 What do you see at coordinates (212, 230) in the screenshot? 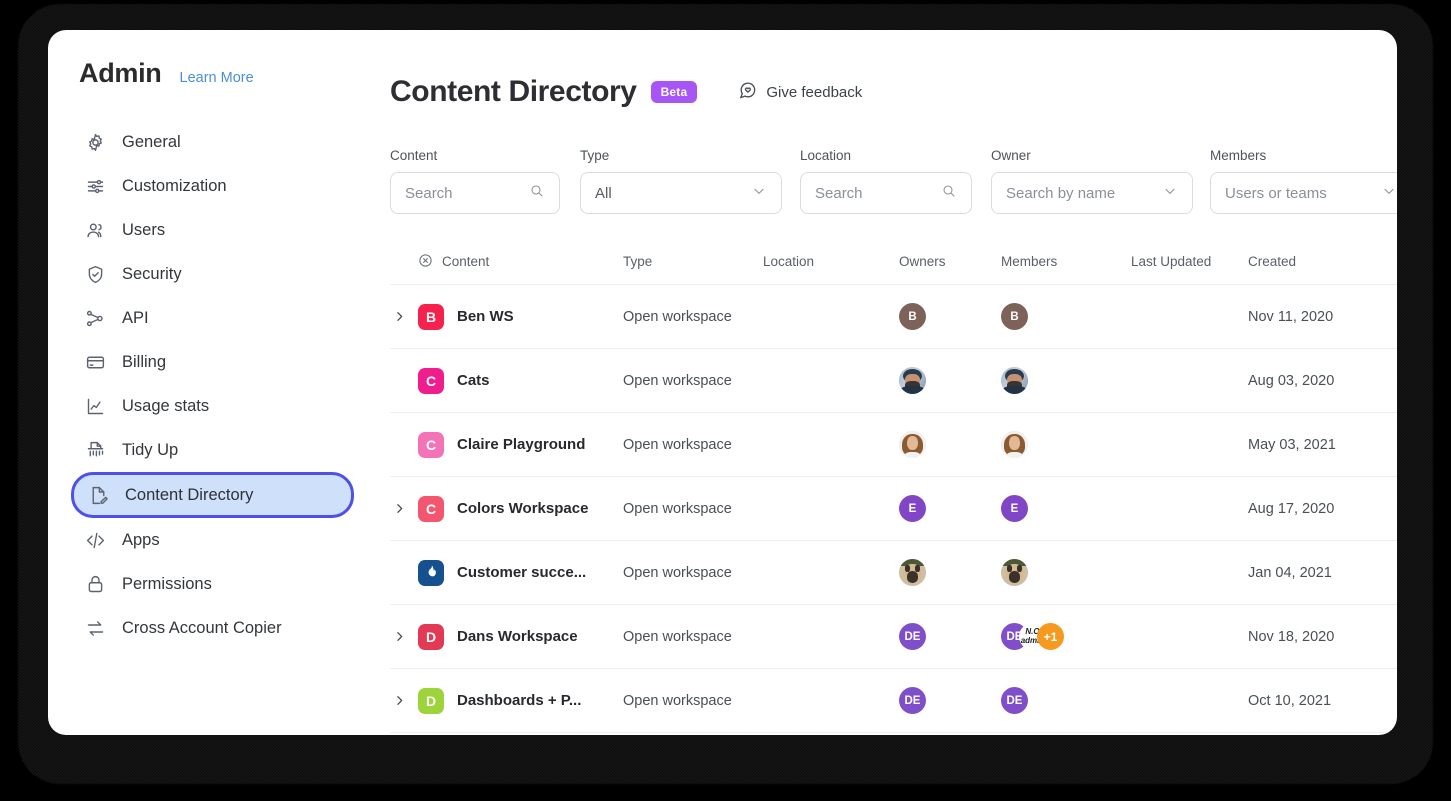
I see `sidebar-item-users: Users` at bounding box center [212, 230].